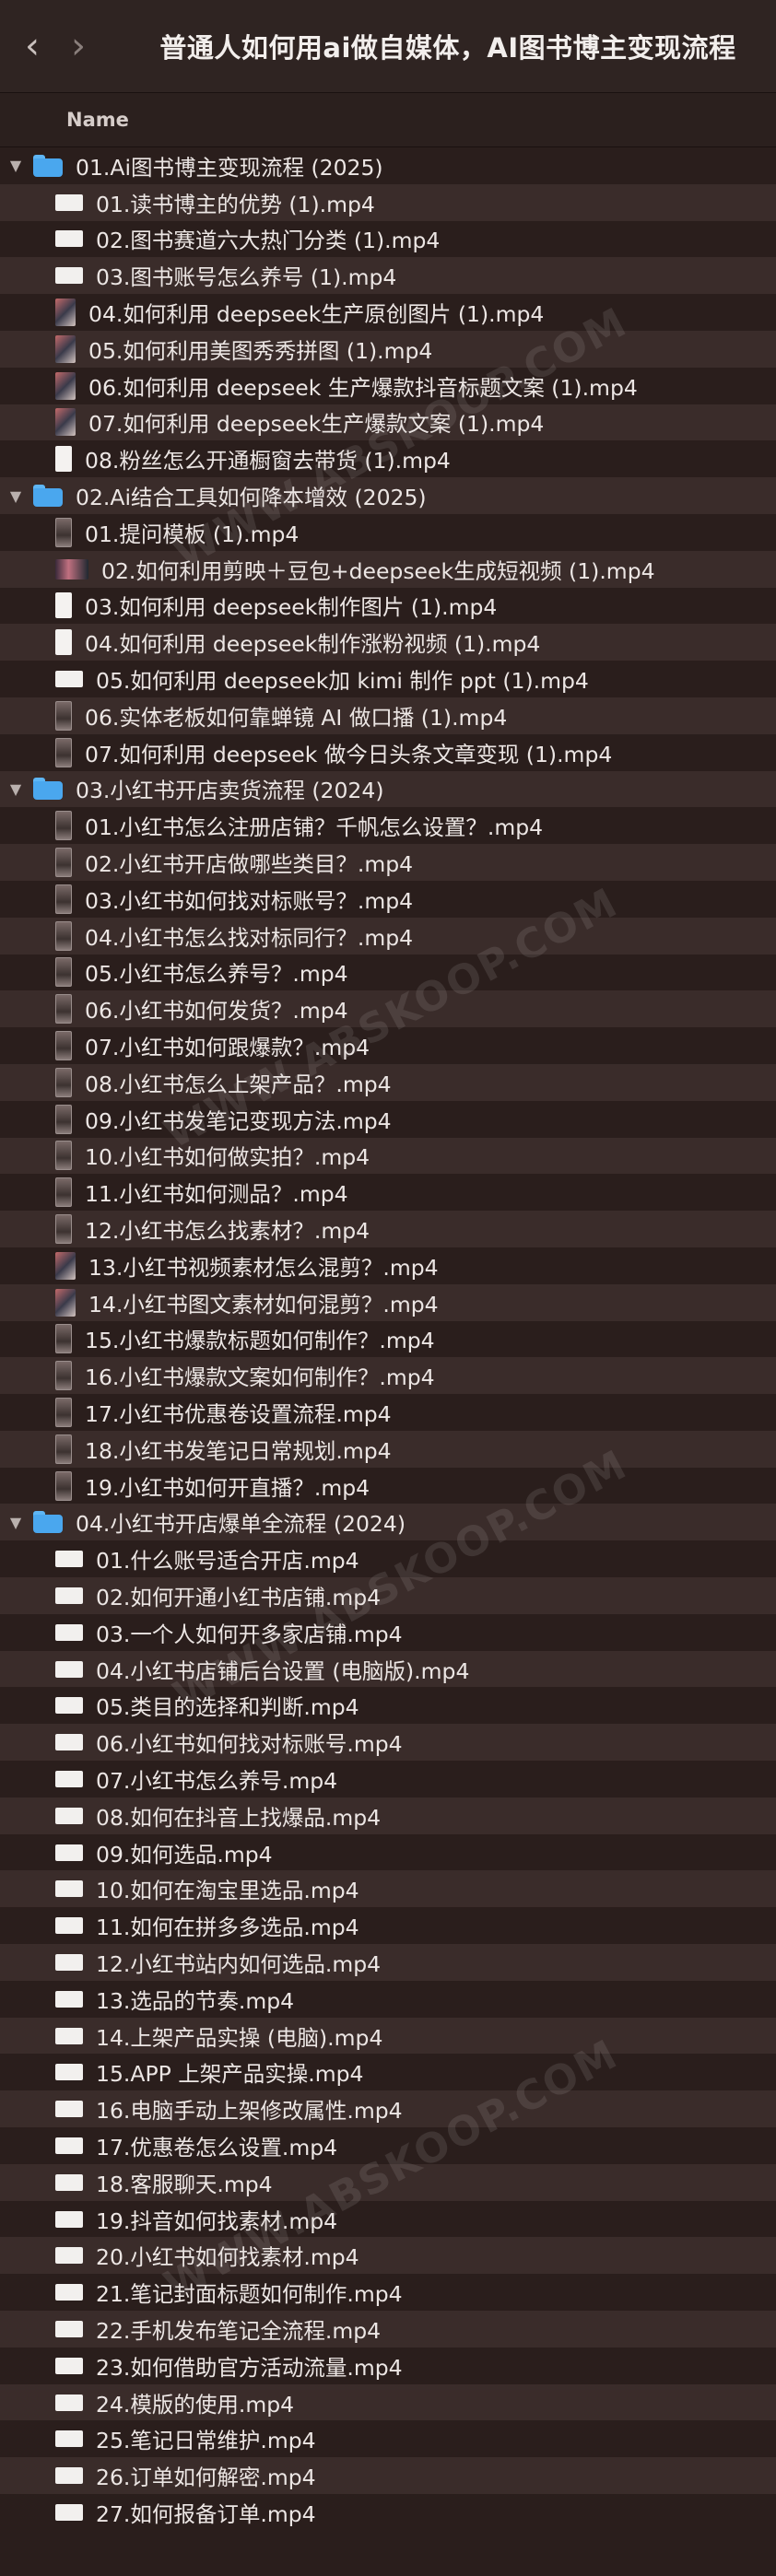 The width and height of the screenshot is (776, 2576). I want to click on file-row: 11.如何在拼多多选品.mp4, so click(388, 1926).